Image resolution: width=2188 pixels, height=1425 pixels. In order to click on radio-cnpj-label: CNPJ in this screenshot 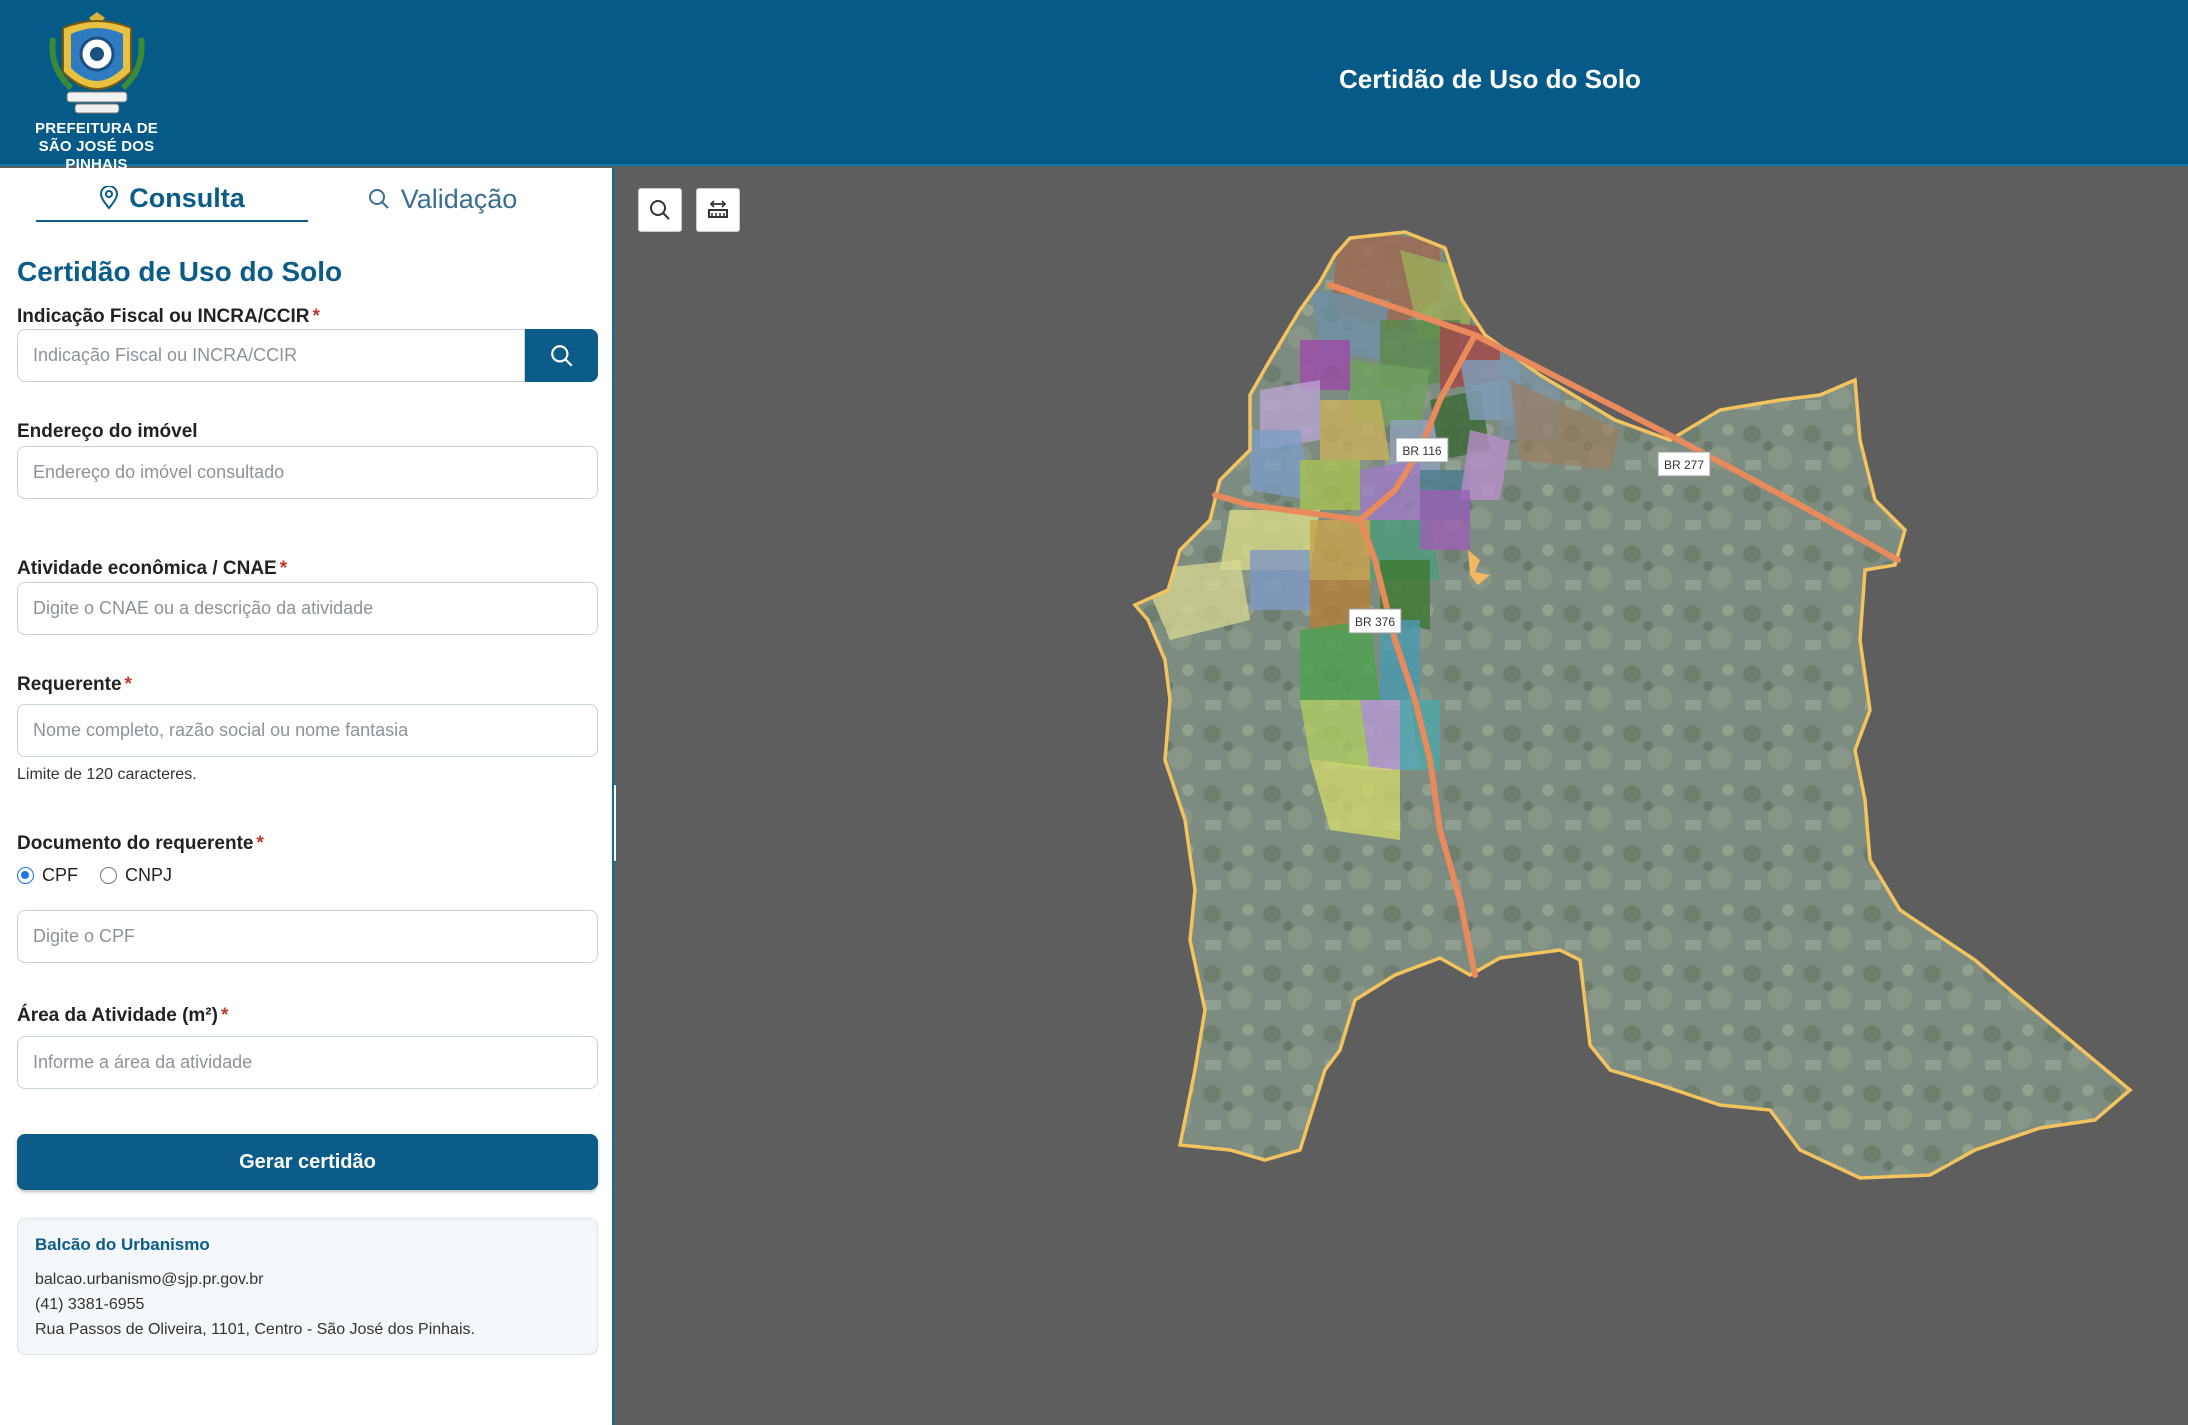, I will do `click(149, 875)`.